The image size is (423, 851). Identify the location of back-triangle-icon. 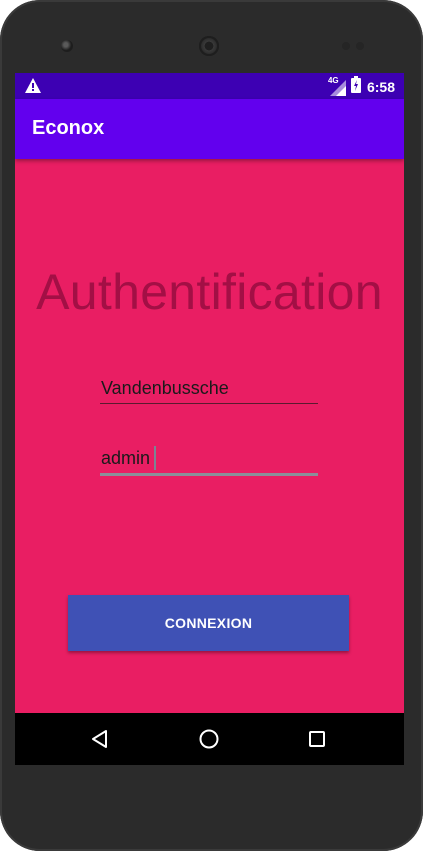
(99, 739).